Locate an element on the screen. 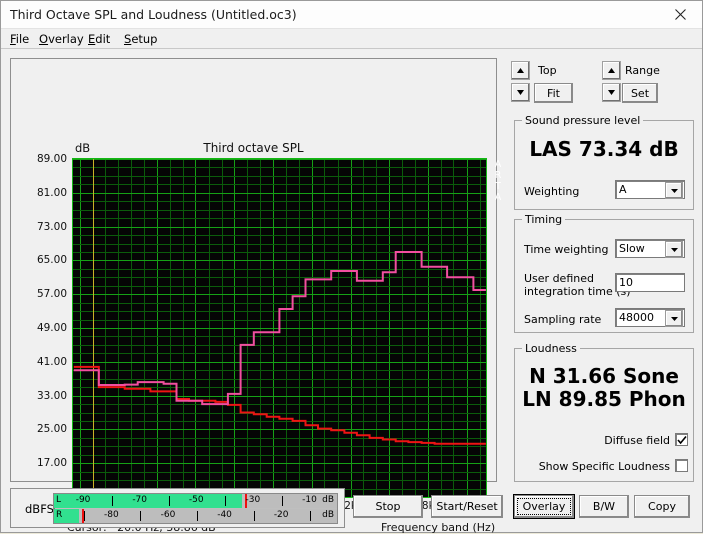  sampling-rate-value: 48000 is located at coordinates (636, 317).